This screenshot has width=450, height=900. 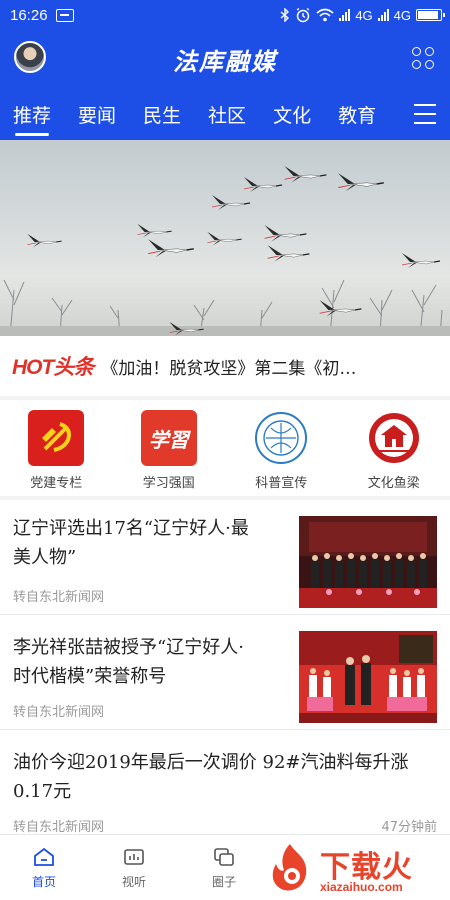 What do you see at coordinates (211, 762) in the screenshot?
I see `article-title-line: 油价今迎2019年最后一次调价 92#汽油料每升涨` at bounding box center [211, 762].